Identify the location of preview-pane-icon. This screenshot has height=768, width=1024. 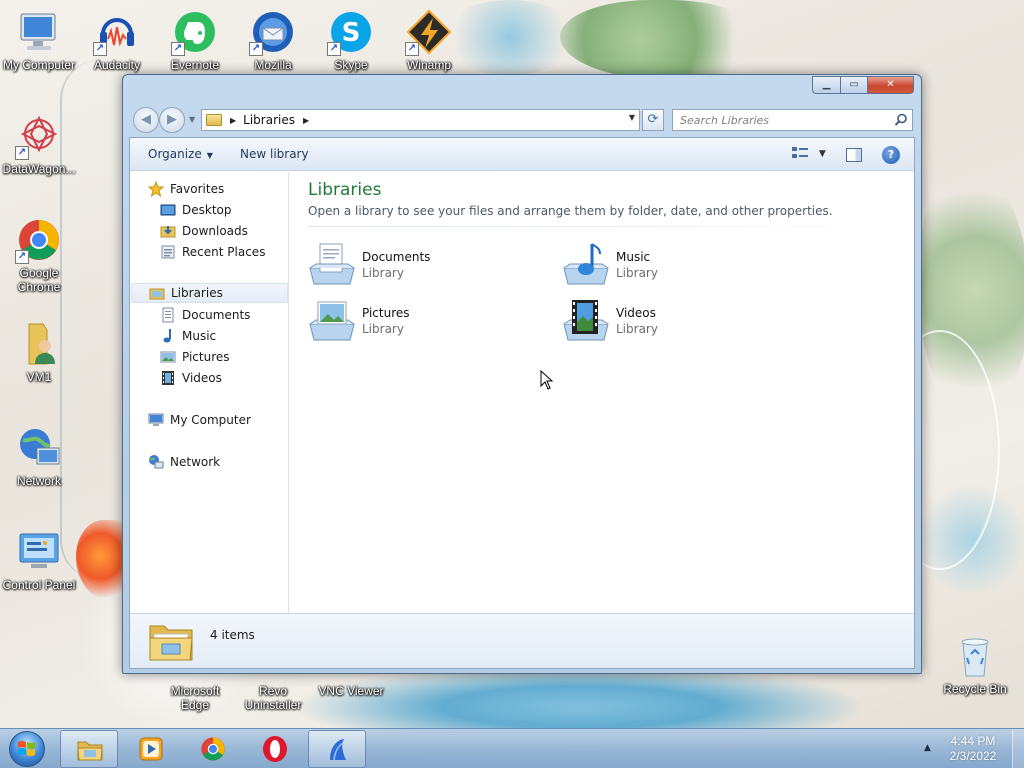
(854, 155).